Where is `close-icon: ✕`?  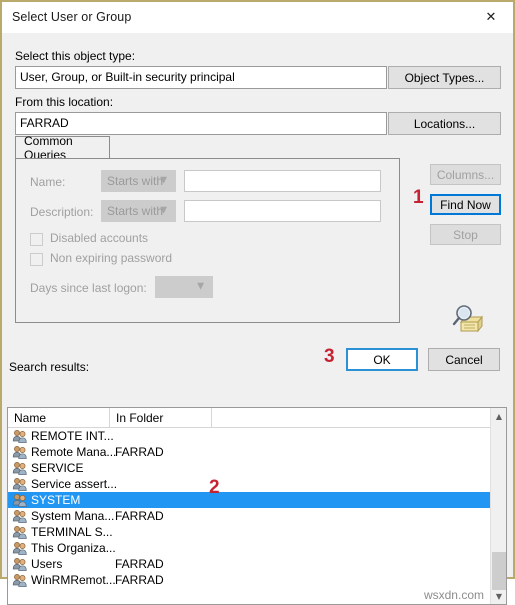 close-icon: ✕ is located at coordinates (491, 17).